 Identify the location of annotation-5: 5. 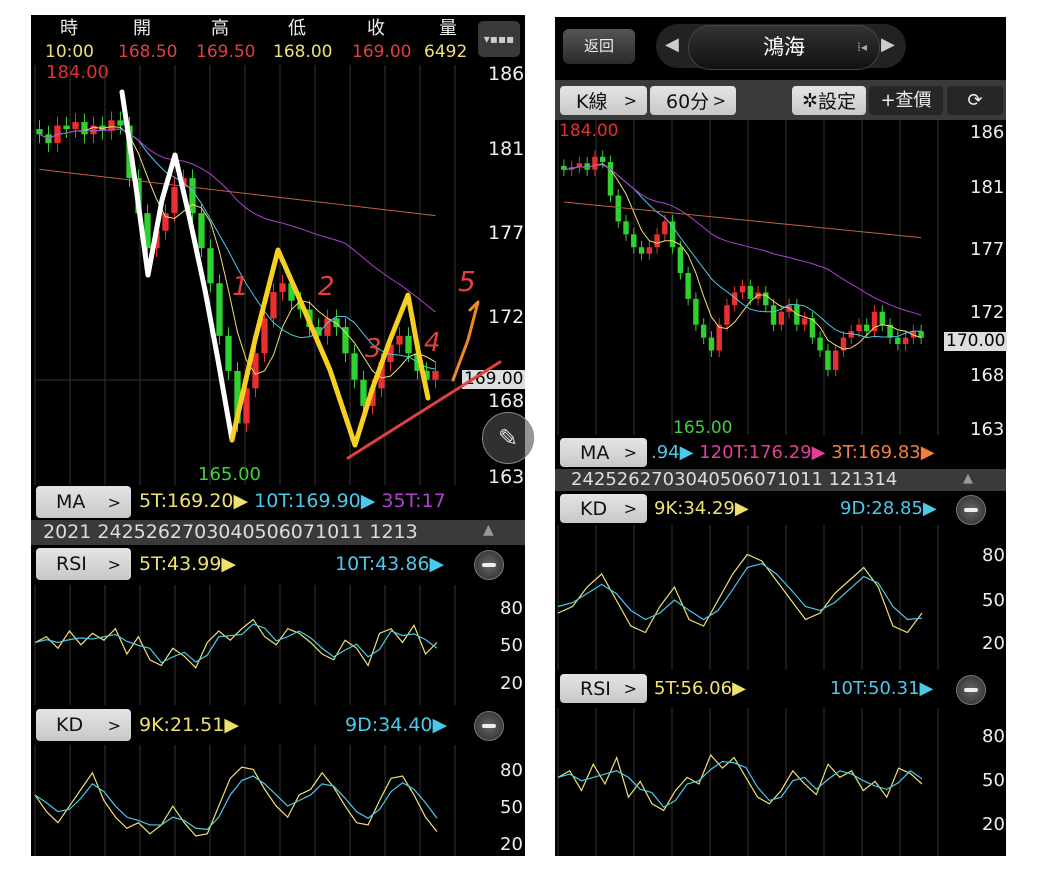
(467, 281).